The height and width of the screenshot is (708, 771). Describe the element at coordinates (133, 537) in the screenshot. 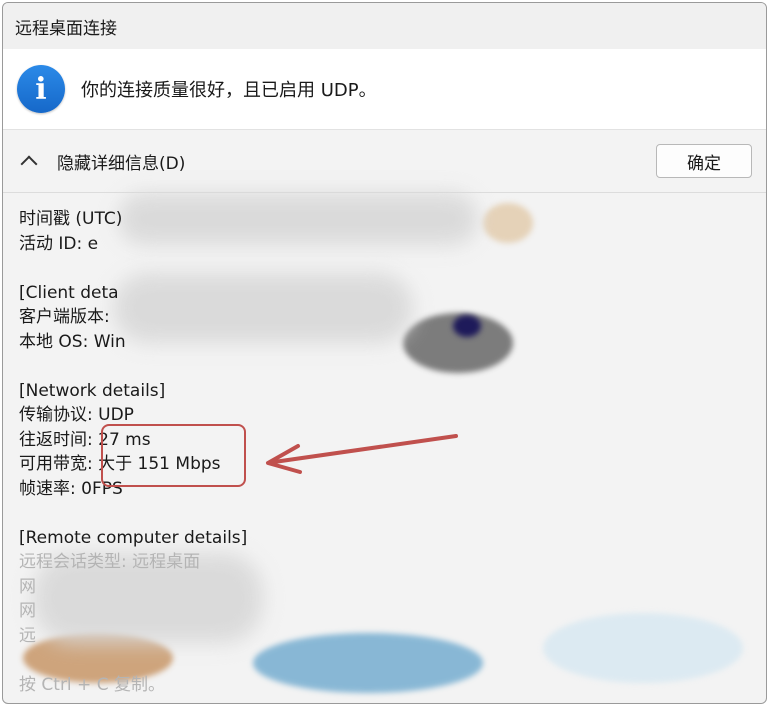

I see `remote-details-header: [Remote computer details]` at that location.